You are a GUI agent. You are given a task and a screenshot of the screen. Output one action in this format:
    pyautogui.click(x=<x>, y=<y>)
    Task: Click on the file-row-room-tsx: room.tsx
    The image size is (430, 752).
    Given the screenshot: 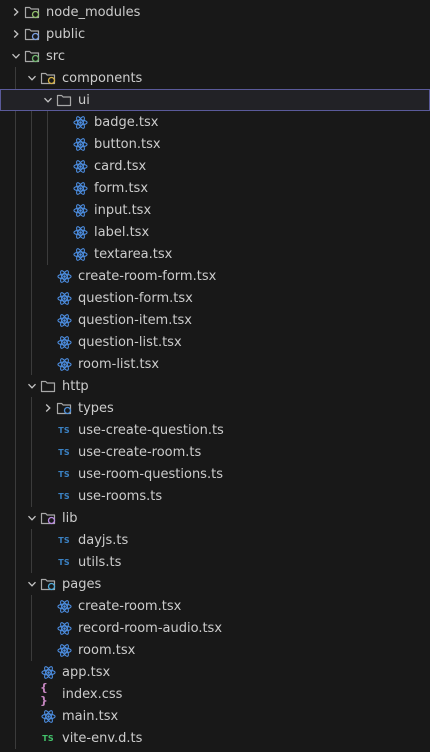 What is the action you would take?
    pyautogui.click(x=215, y=650)
    